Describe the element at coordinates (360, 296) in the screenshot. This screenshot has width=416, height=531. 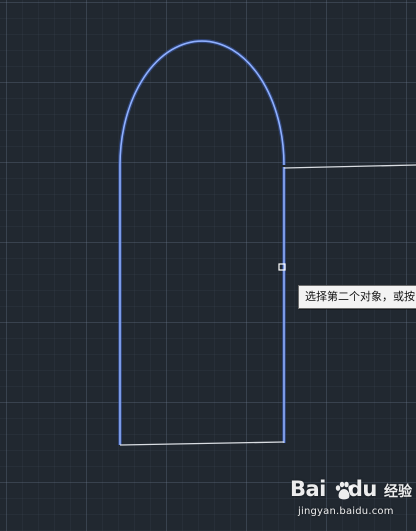
I see `command-prompt-text: 选择第二个对象，或按` at that location.